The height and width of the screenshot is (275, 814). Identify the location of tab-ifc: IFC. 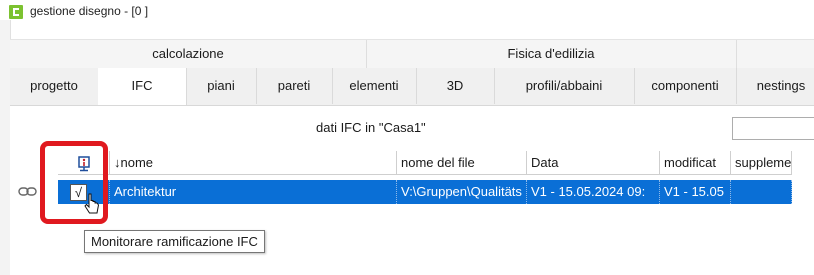
(142, 86).